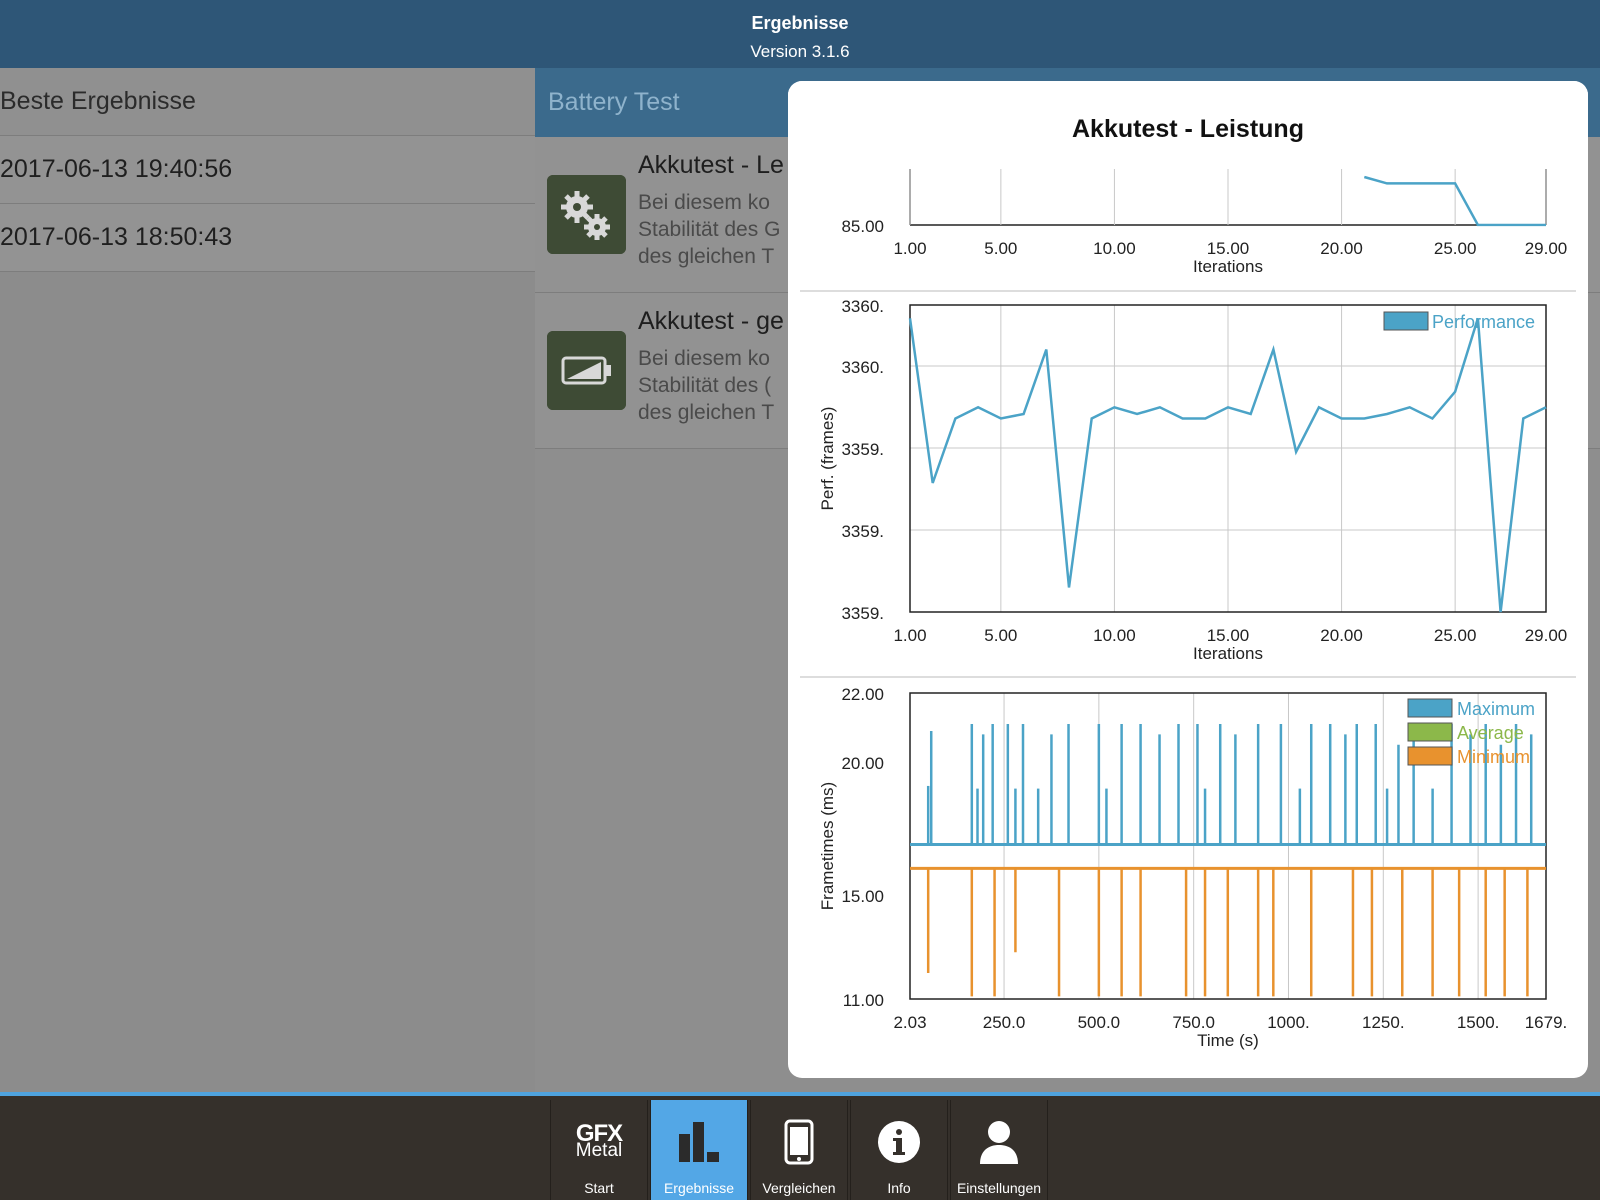  I want to click on gfx-metal-logo-icon: GFX Metal, so click(599, 1142).